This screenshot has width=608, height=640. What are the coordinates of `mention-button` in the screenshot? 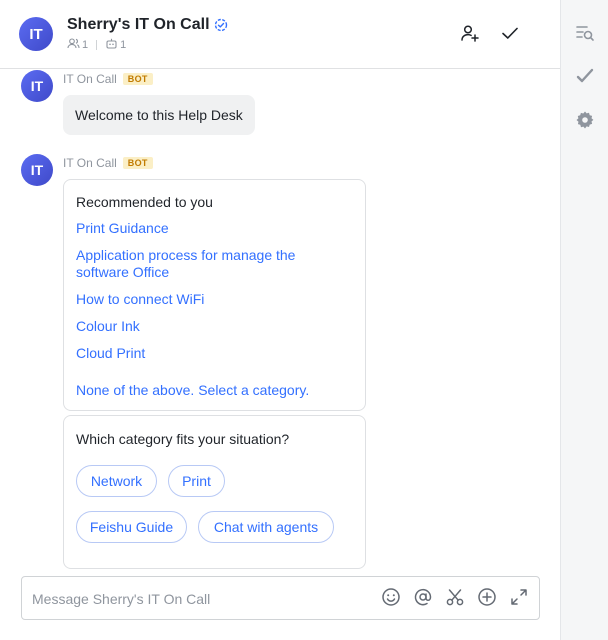 It's located at (423, 599).